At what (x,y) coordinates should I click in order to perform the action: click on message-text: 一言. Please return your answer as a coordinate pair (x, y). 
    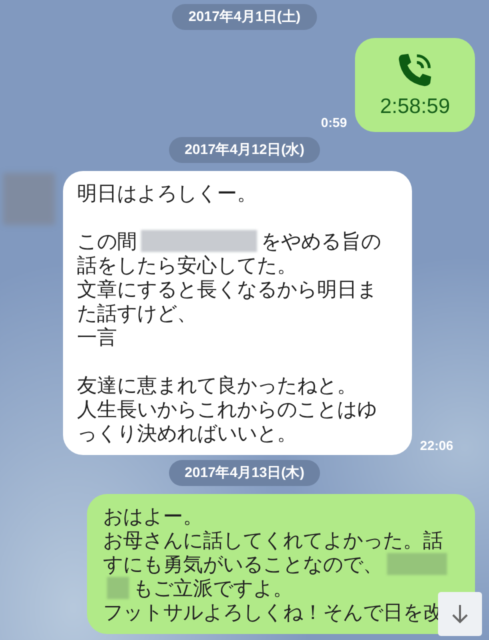
    Looking at the image, I should click on (97, 337).